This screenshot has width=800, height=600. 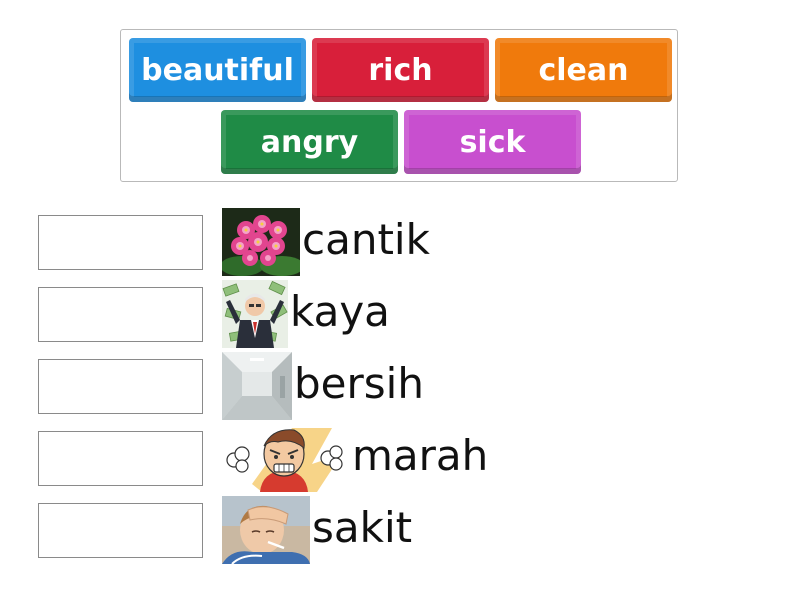 I want to click on match-word: marah, so click(x=420, y=455).